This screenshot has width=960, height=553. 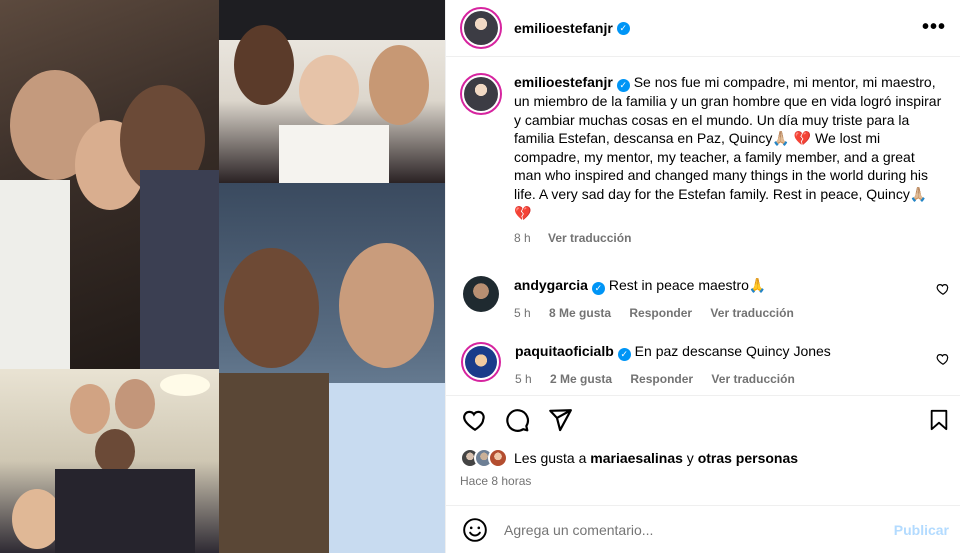 What do you see at coordinates (495, 481) in the screenshot?
I see `post-timestamp: Hace 8 horas` at bounding box center [495, 481].